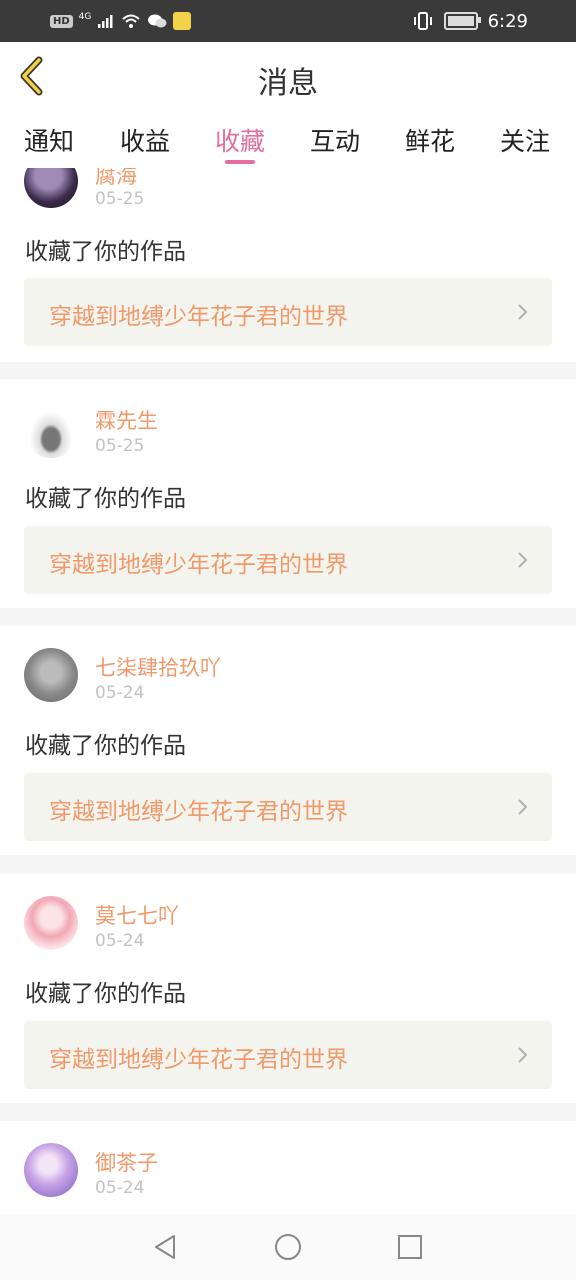 The width and height of the screenshot is (576, 1280). Describe the element at coordinates (105, 21) in the screenshot. I see `signal-icon` at that location.